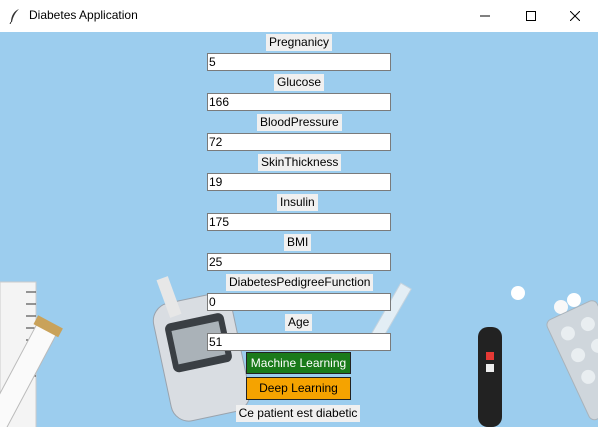 This screenshot has width=598, height=427. I want to click on title-bar: Diabetes Application, so click(299, 16).